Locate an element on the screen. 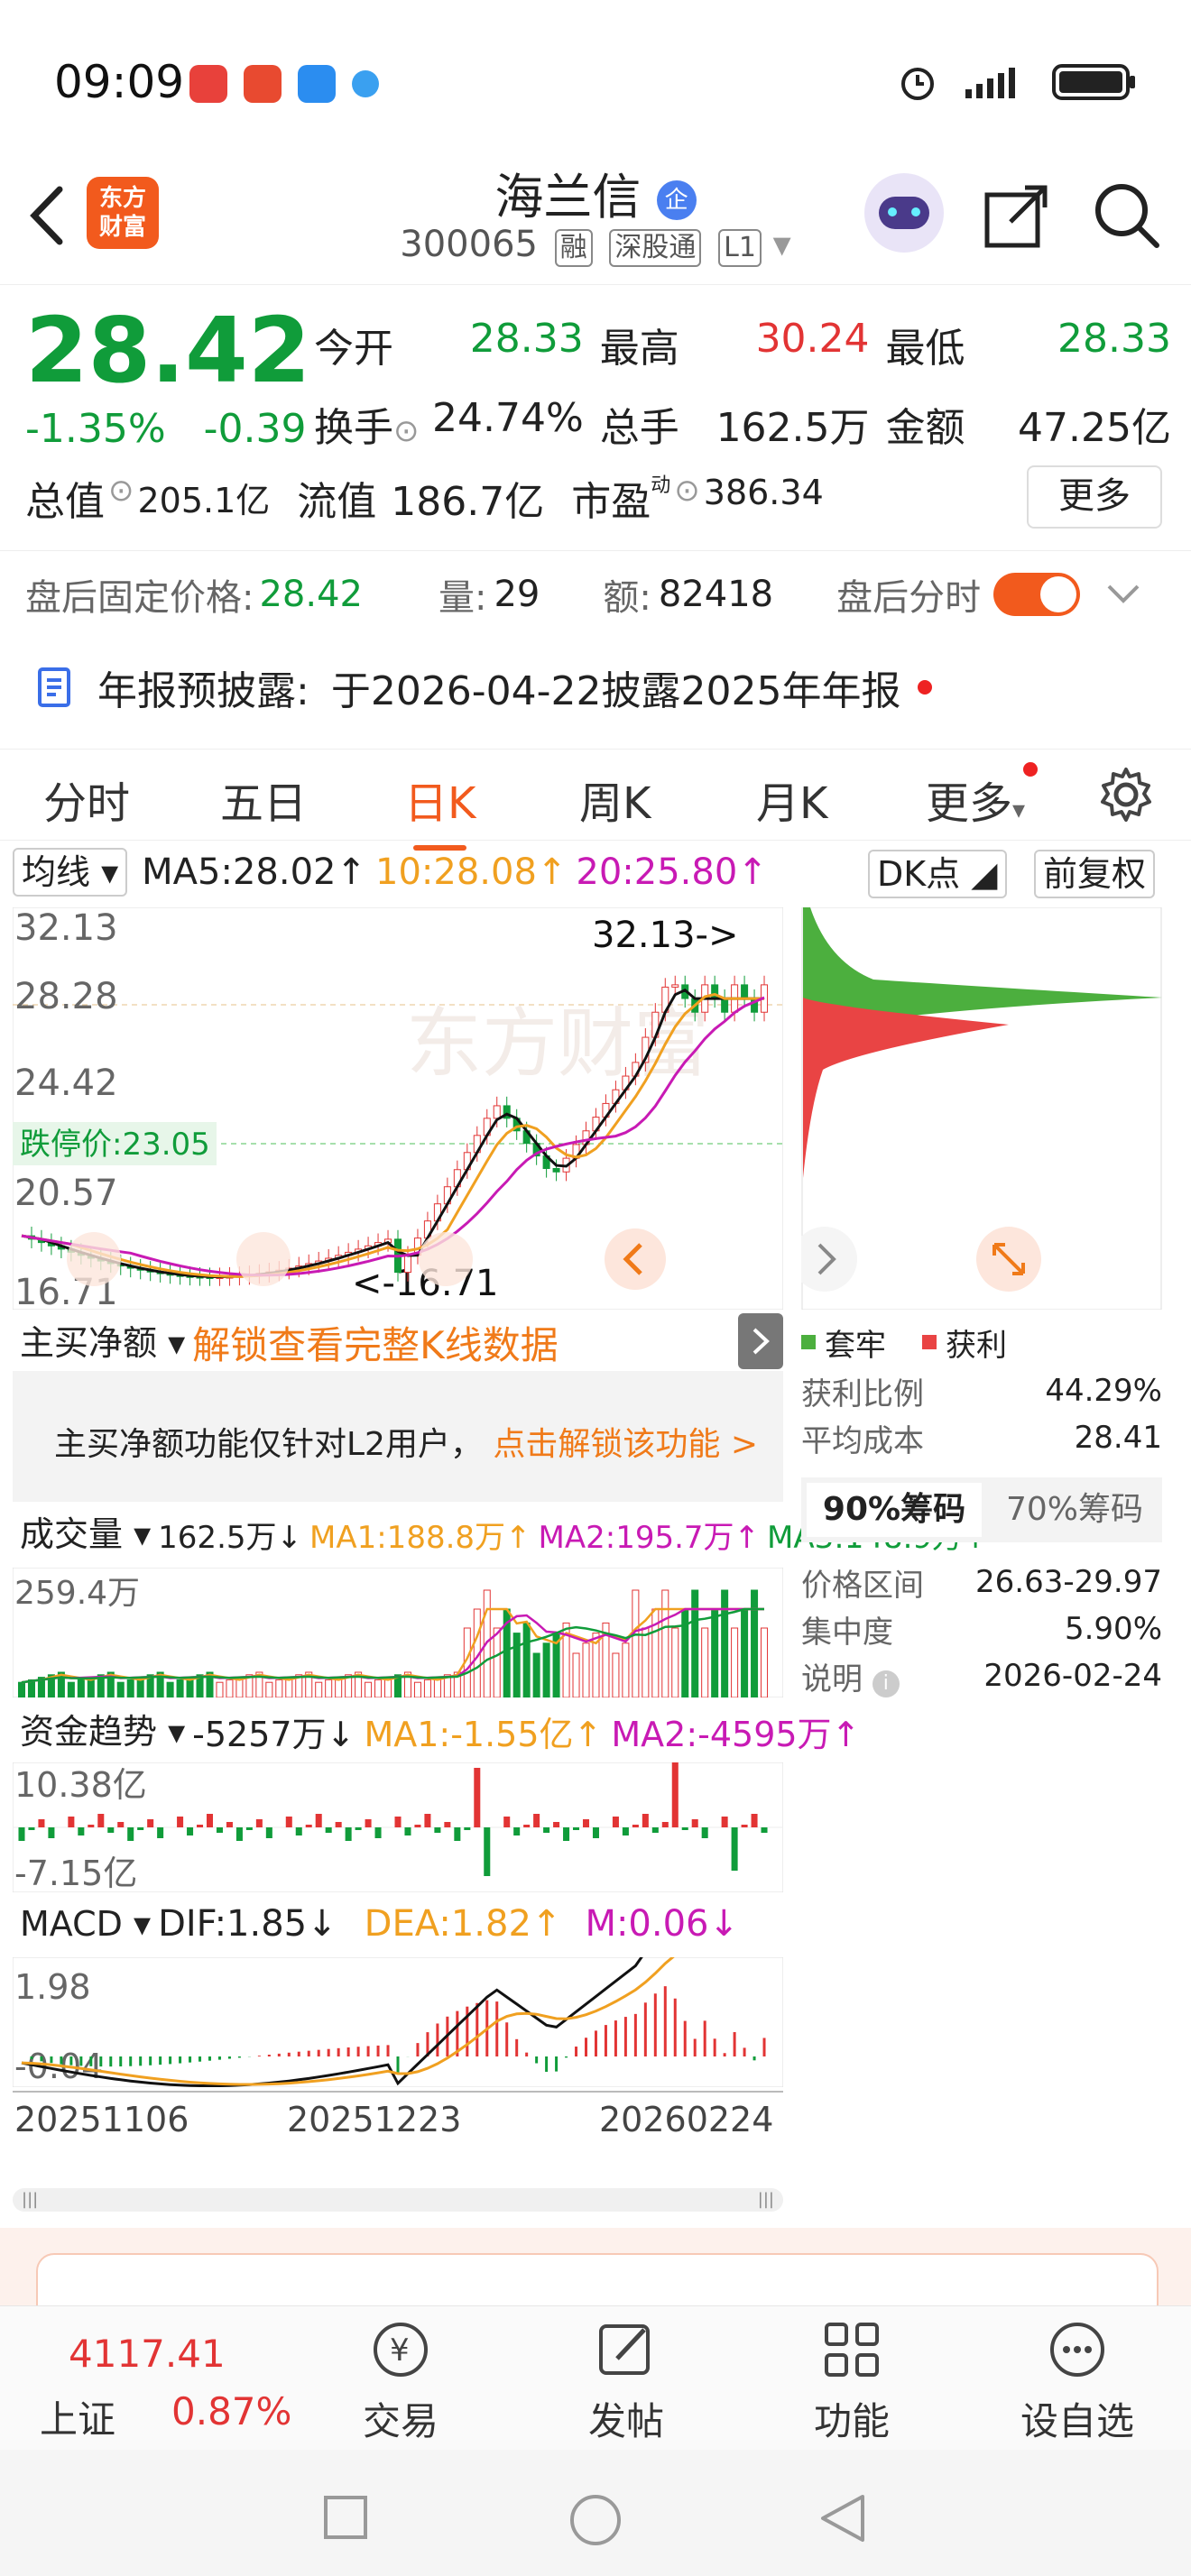  recent-apps-icon is located at coordinates (345, 2517).